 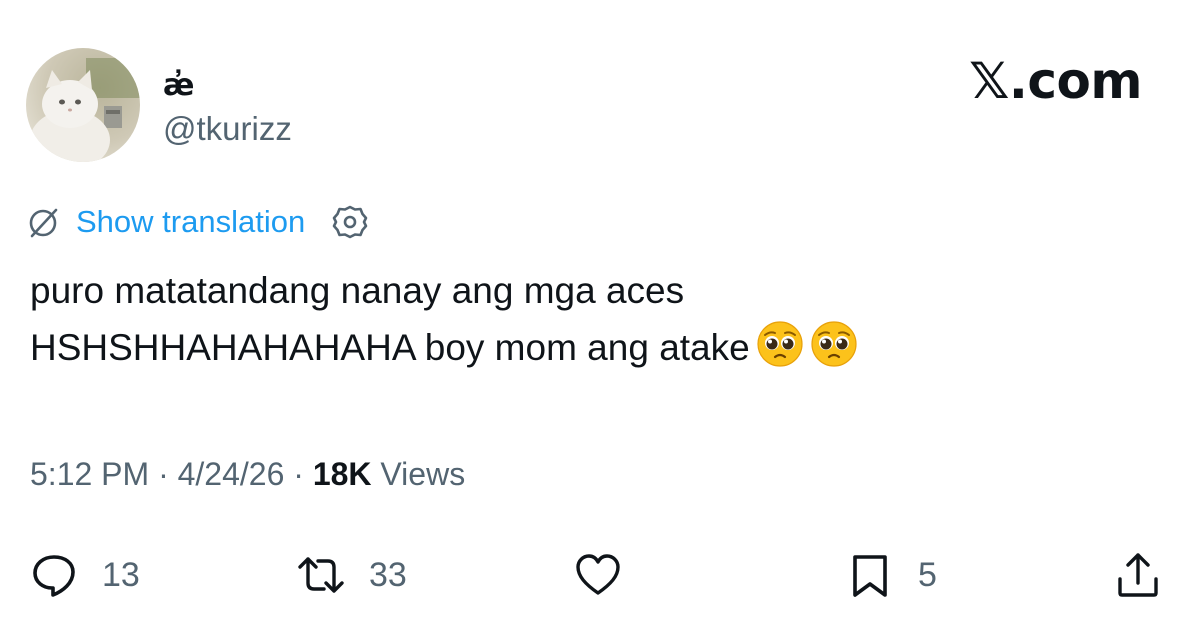 I want to click on bookmark-button: 5, so click(x=891, y=575).